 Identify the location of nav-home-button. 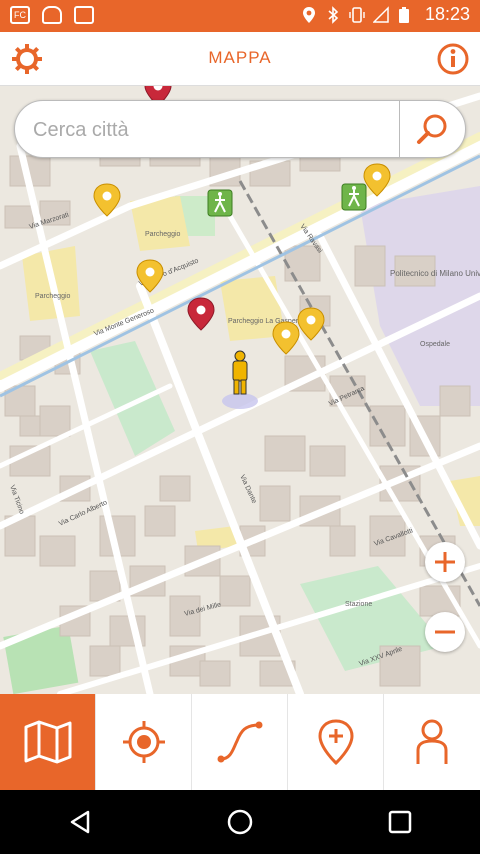
(240, 822).